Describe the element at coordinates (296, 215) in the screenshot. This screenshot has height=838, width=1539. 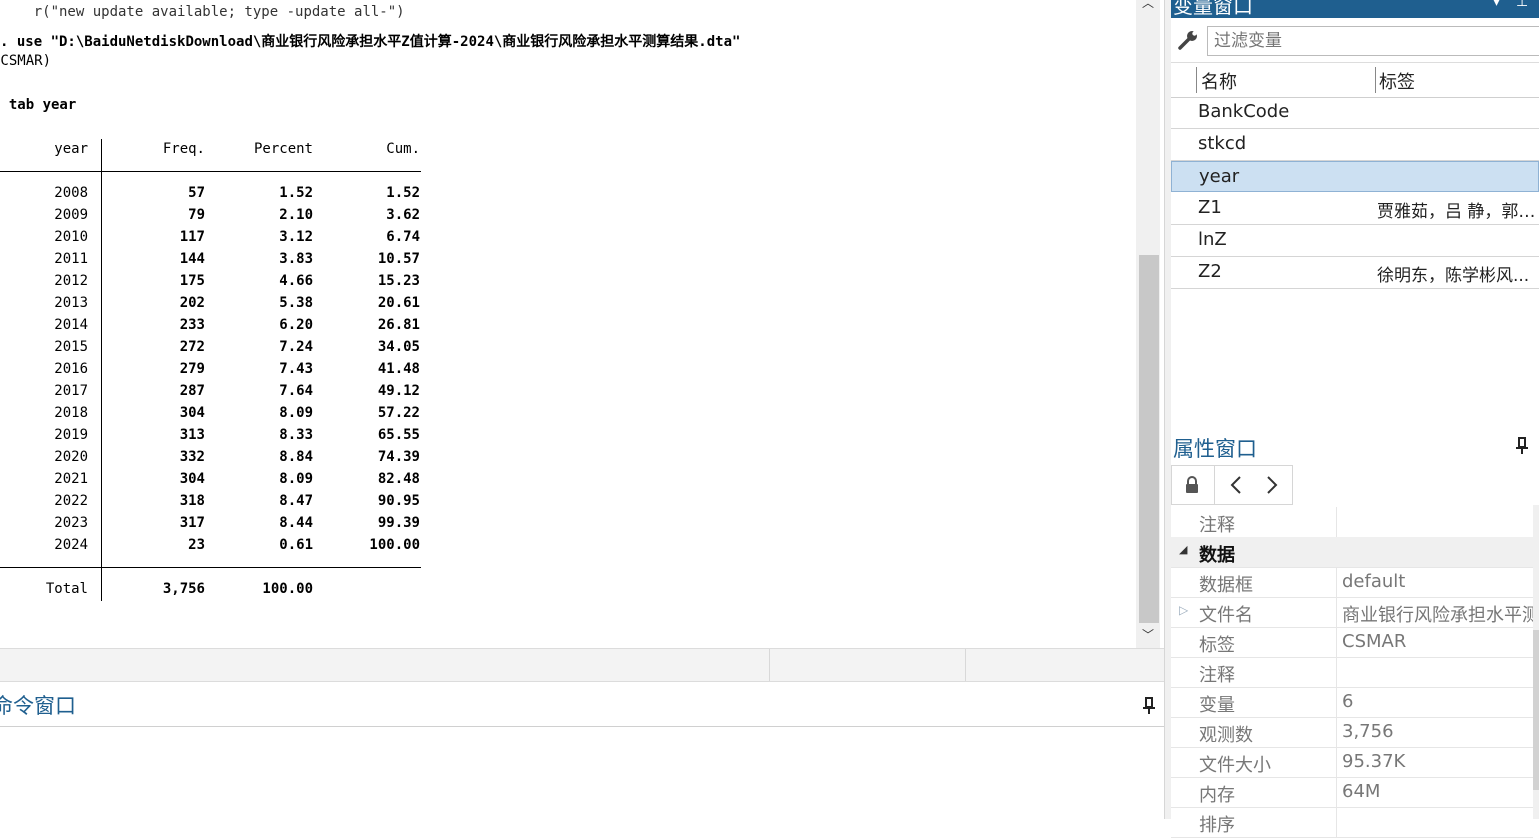
I see `table-cell-percent: 2.10` at that location.